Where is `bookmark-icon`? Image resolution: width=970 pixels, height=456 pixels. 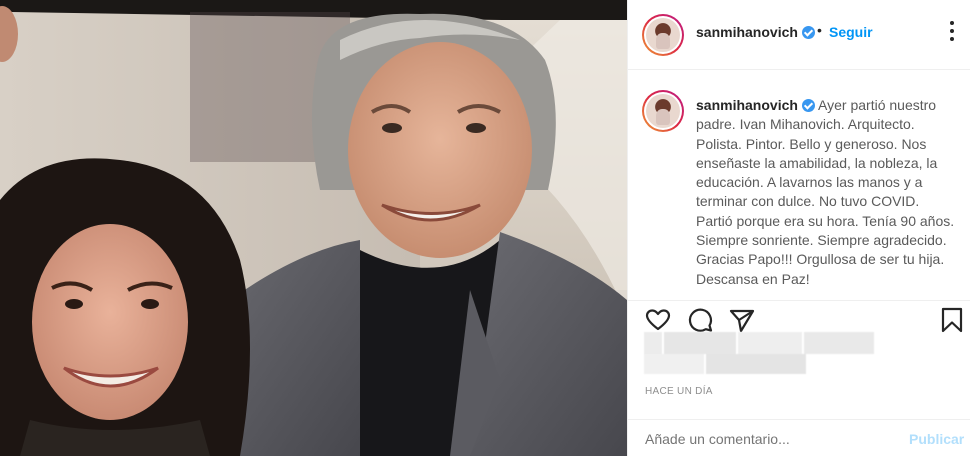
bookmark-icon is located at coordinates (952, 320).